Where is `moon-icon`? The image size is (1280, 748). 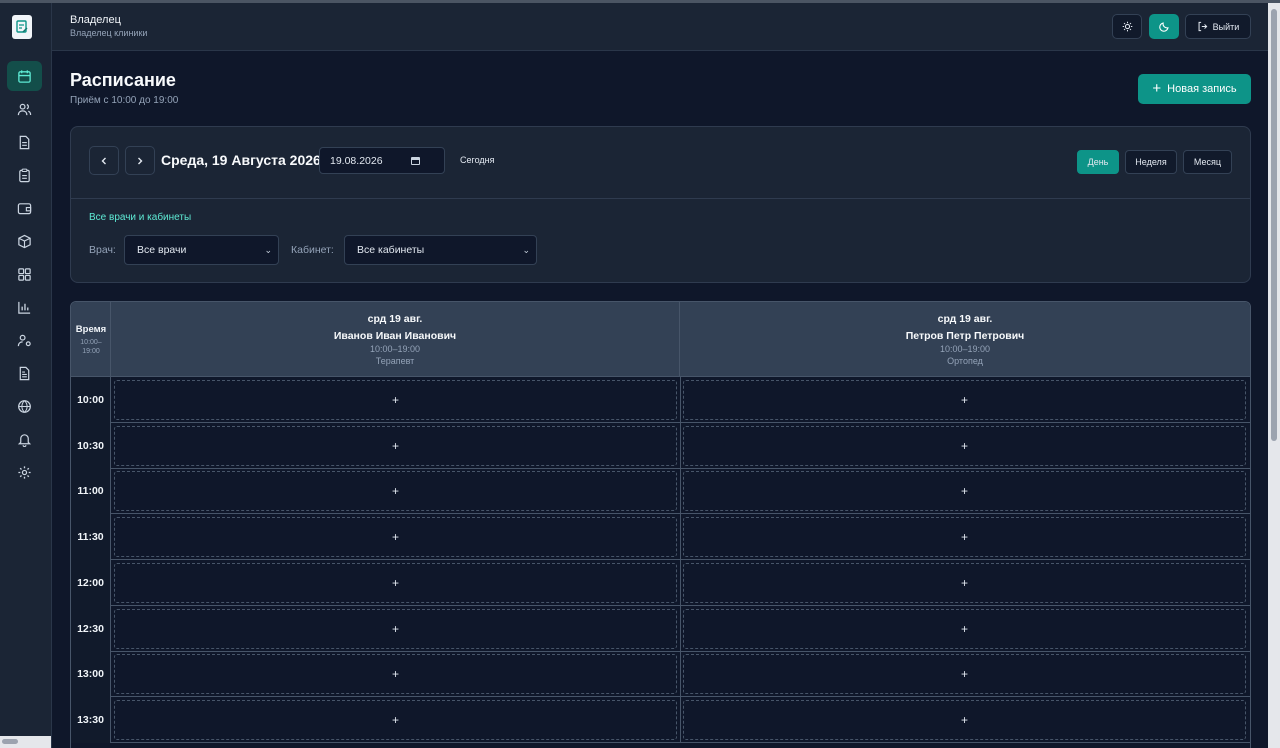 moon-icon is located at coordinates (1163, 27).